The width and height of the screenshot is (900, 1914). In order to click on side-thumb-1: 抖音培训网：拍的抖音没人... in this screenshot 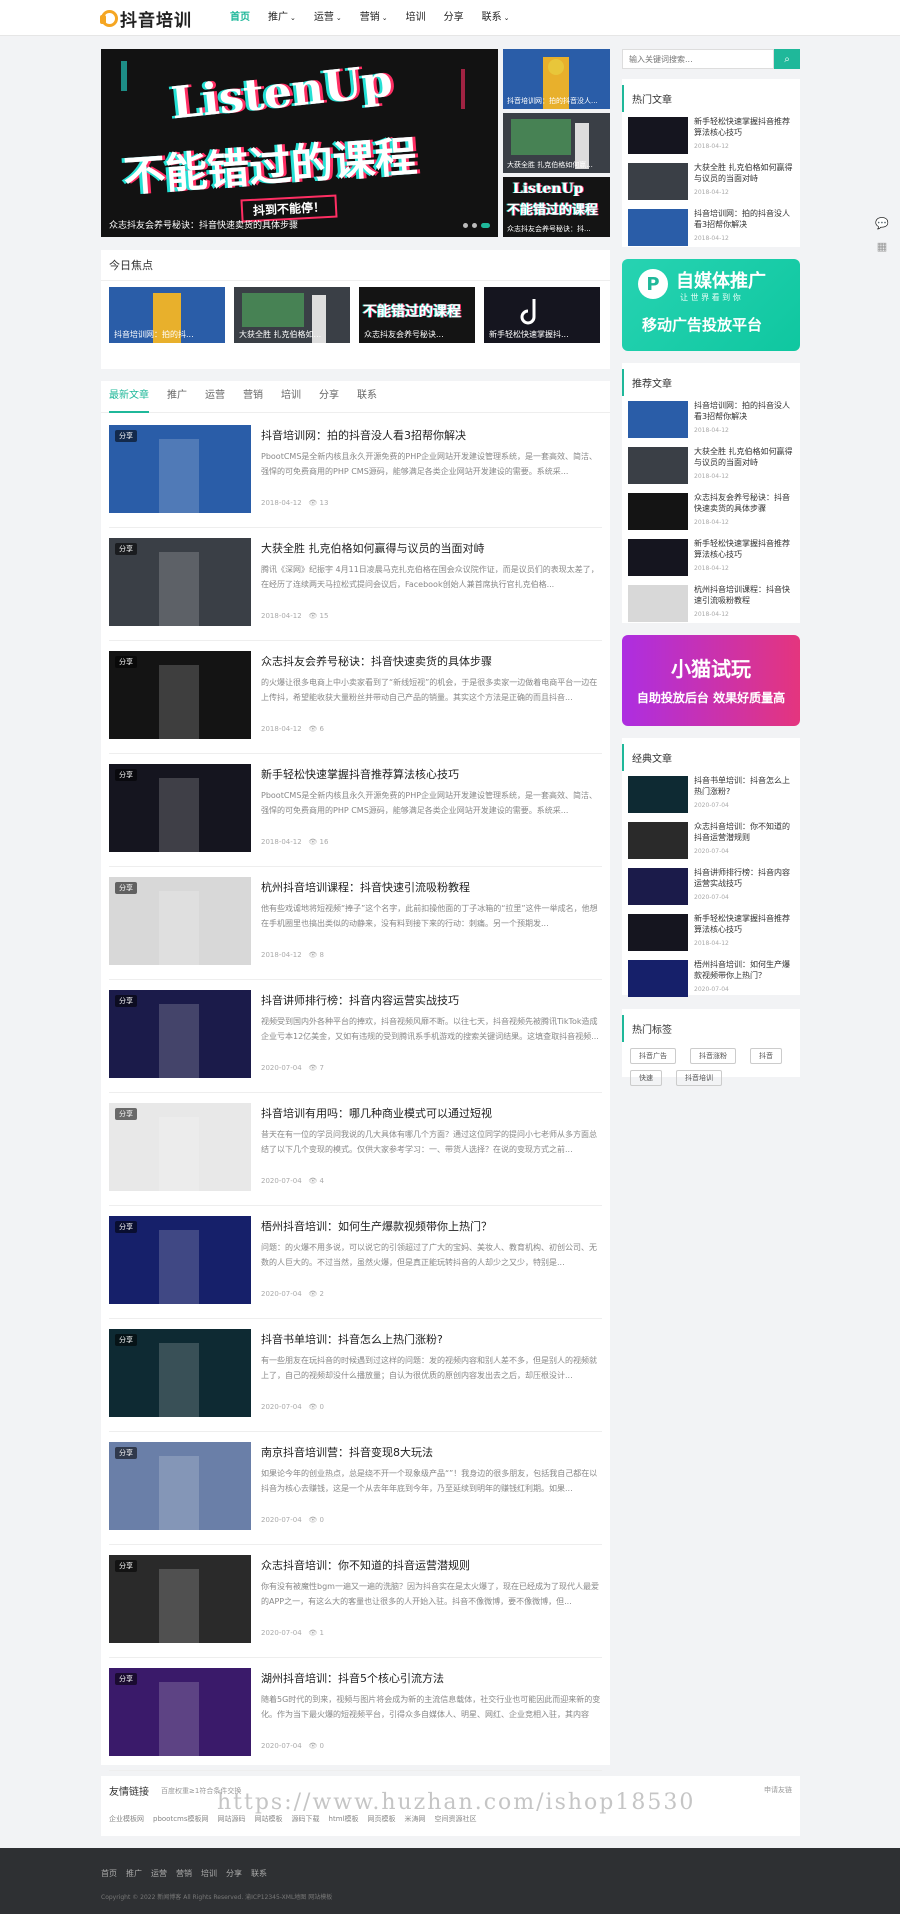, I will do `click(556, 79)`.